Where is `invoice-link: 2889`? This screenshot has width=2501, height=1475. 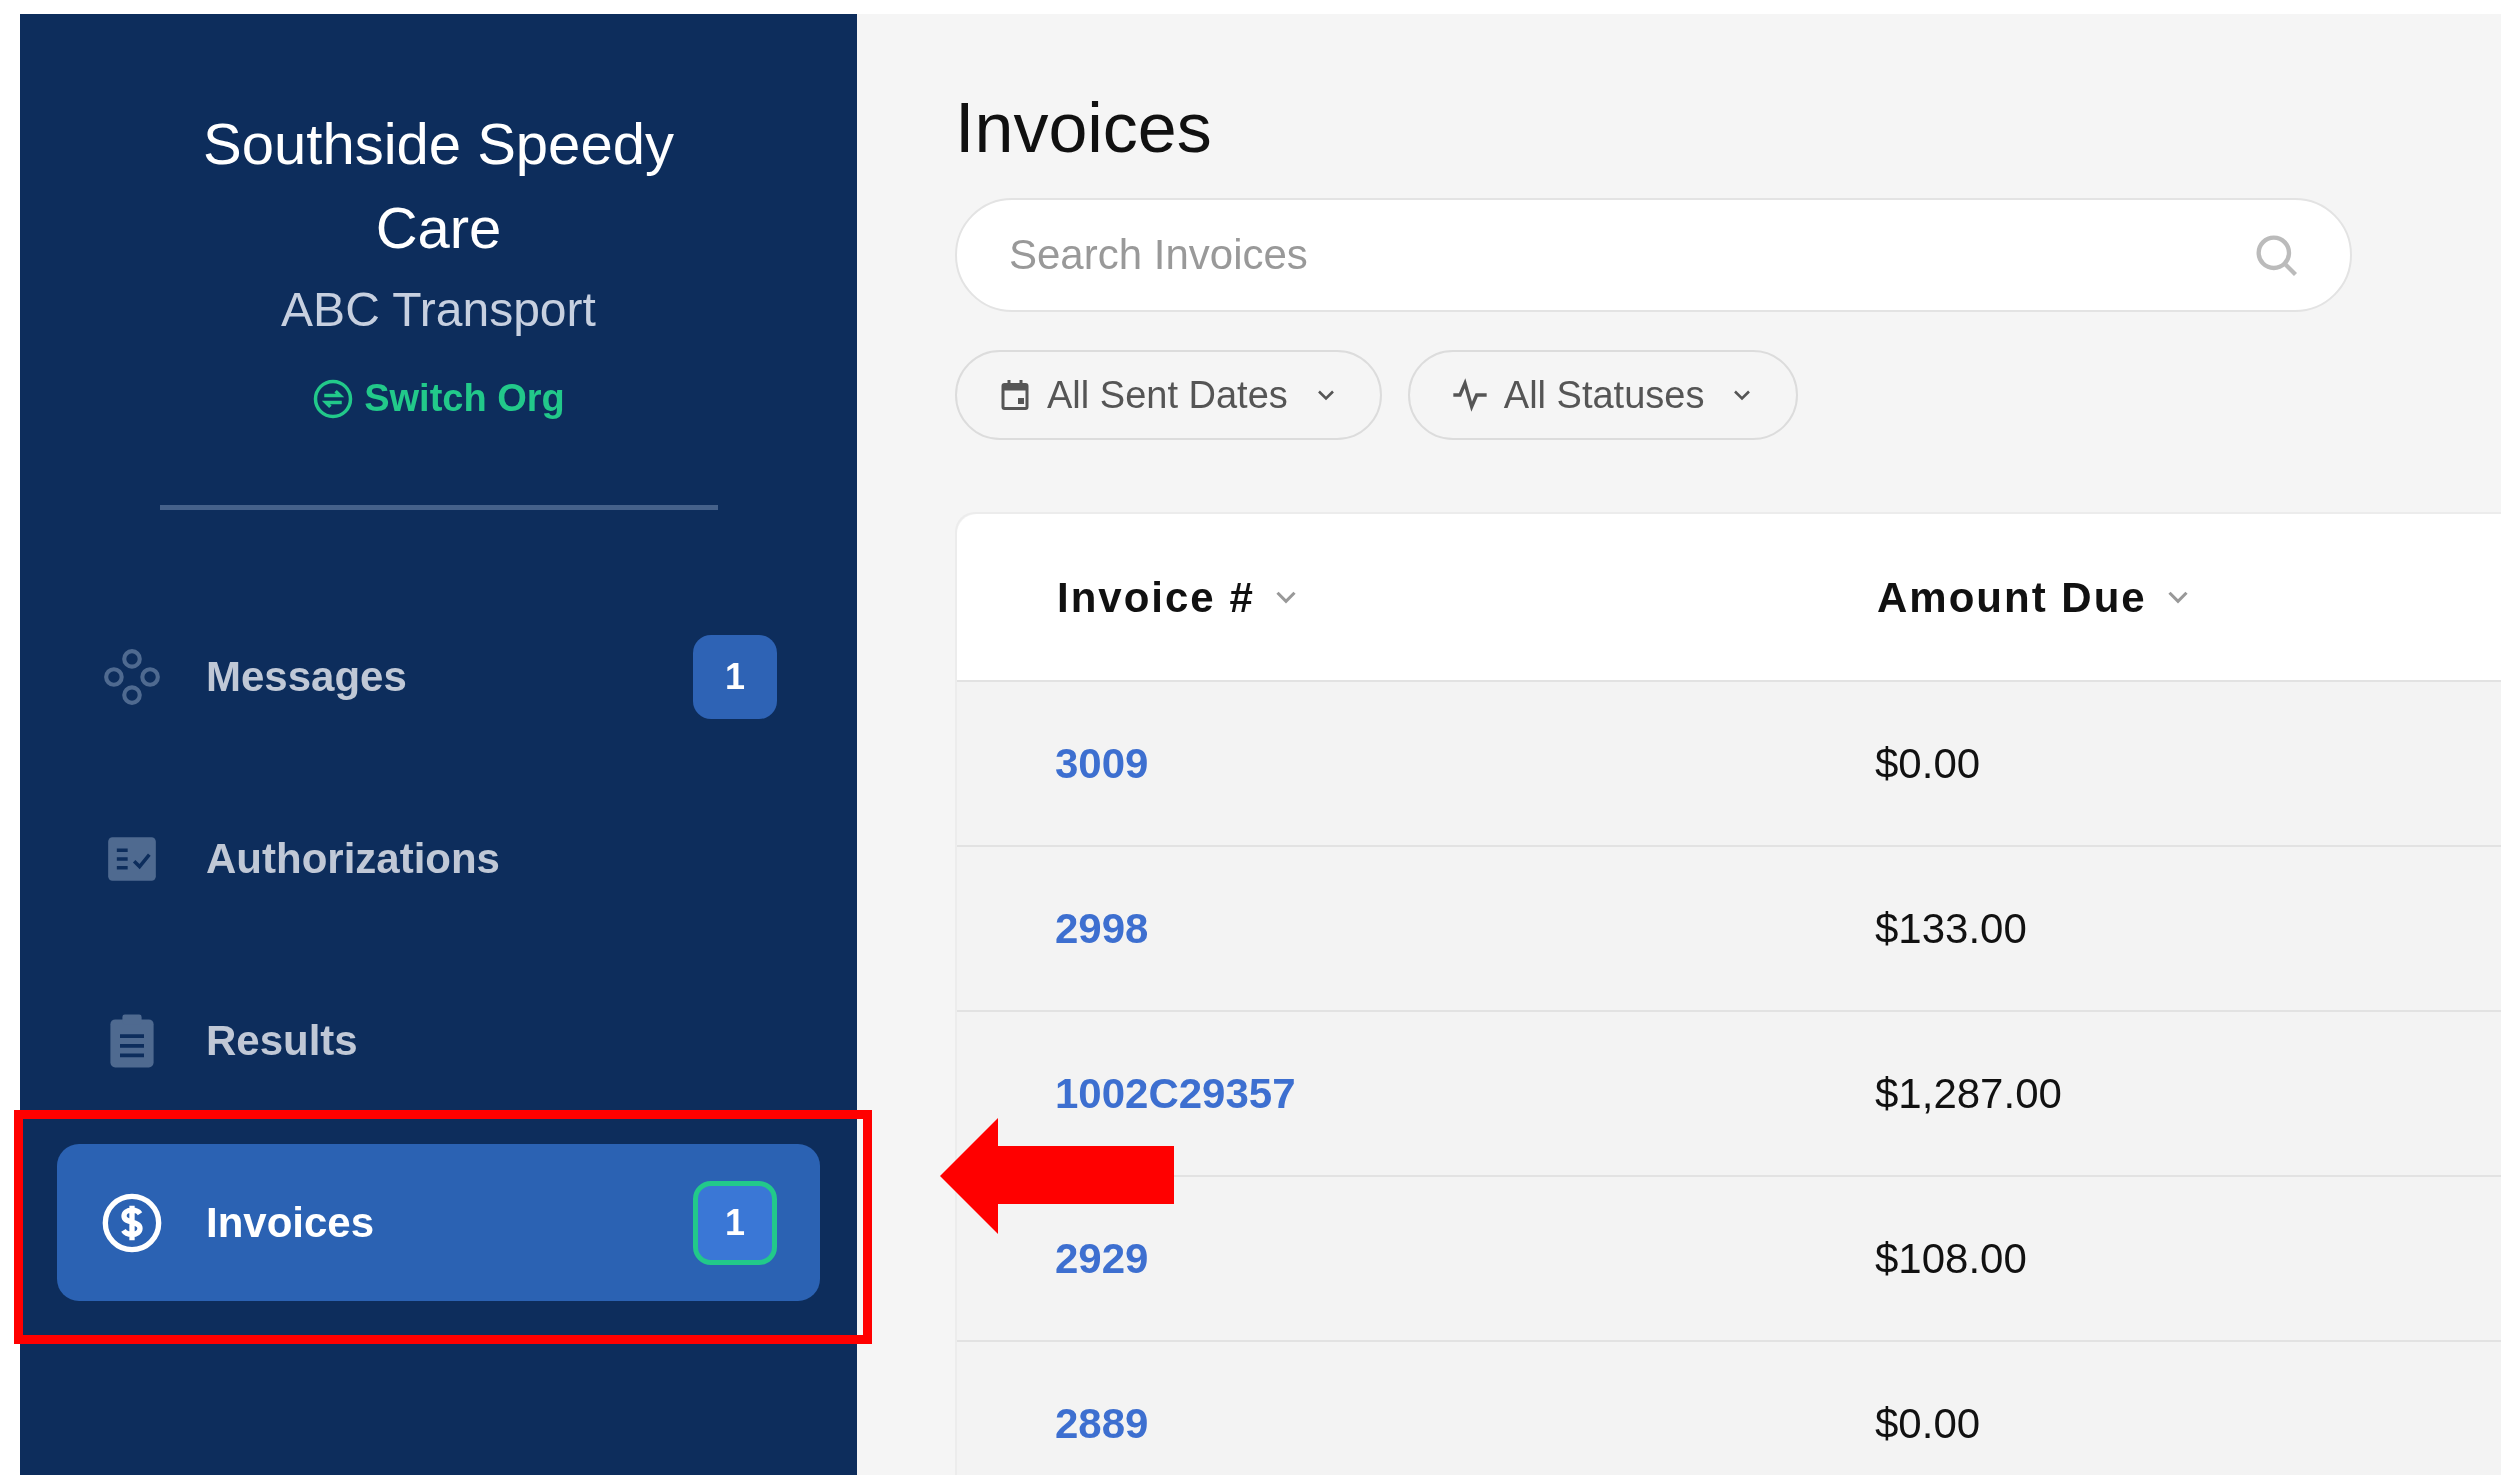 invoice-link: 2889 is located at coordinates (1412, 1423).